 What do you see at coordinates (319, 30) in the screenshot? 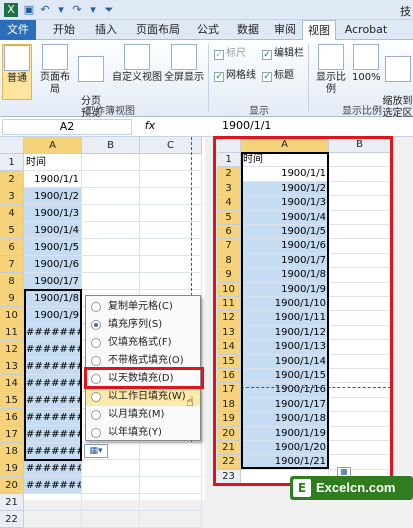
I see `tab-view: 视图` at bounding box center [319, 30].